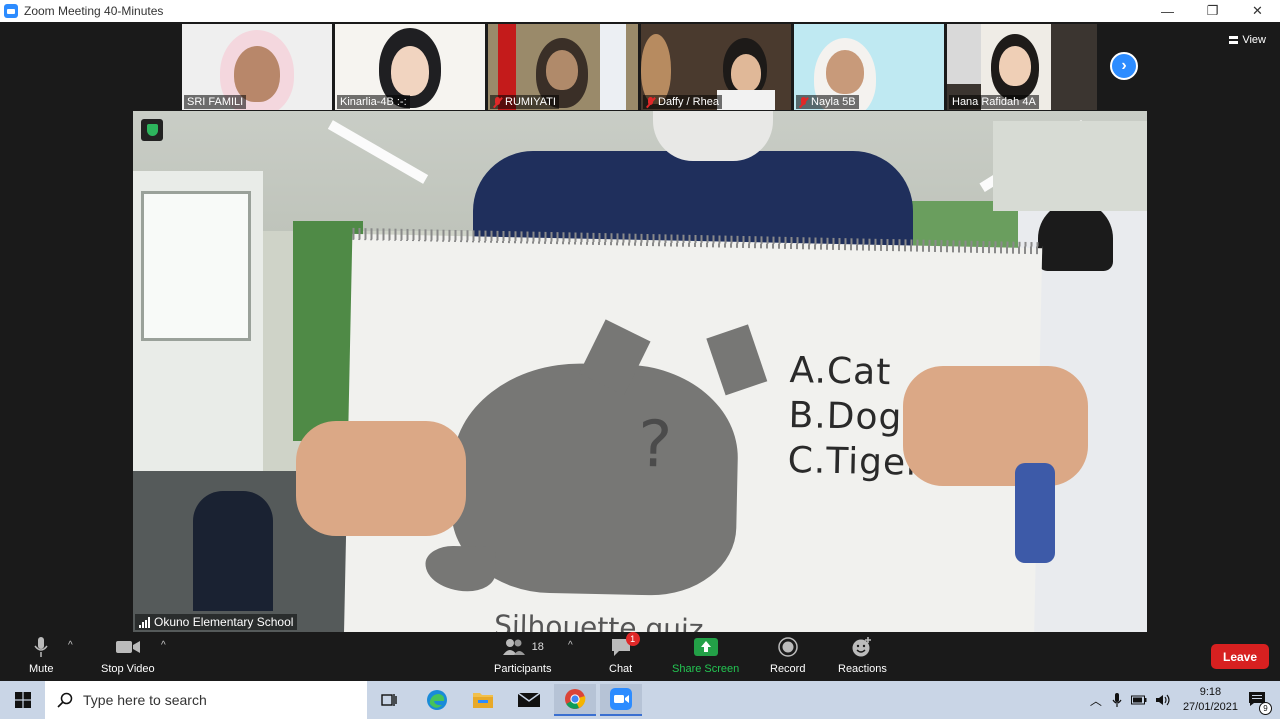 This screenshot has width=1280, height=719. Describe the element at coordinates (524, 102) in the screenshot. I see `participant-name: RUMIYATI` at that location.